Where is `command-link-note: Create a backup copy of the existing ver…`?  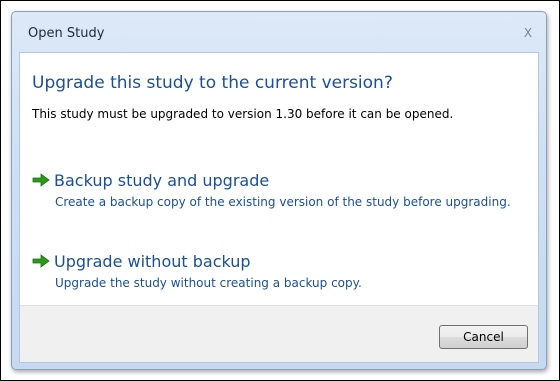
command-link-note: Create a backup copy of the existing ver… is located at coordinates (283, 202).